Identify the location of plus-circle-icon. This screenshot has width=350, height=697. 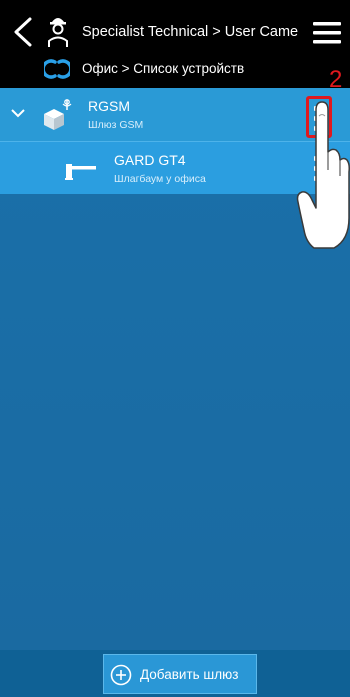
(121, 675).